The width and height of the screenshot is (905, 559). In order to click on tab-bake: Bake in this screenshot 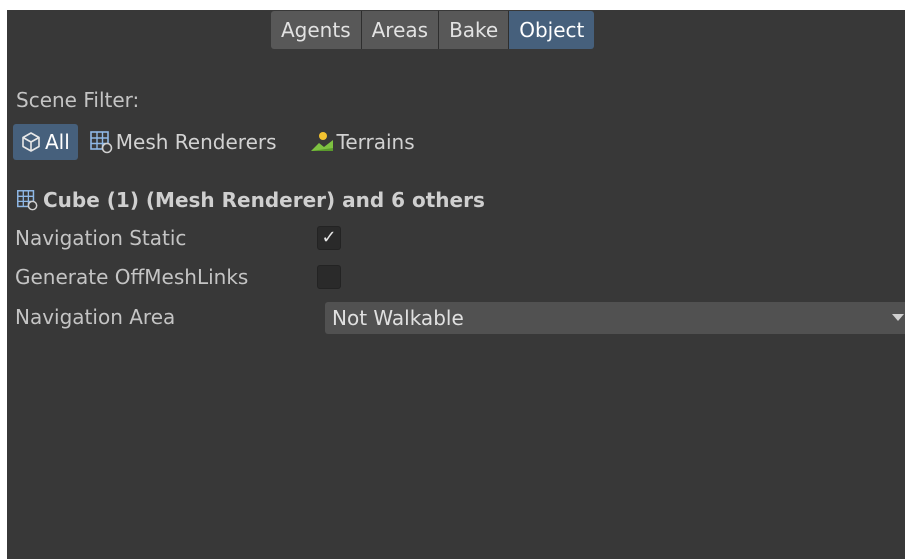, I will do `click(474, 30)`.